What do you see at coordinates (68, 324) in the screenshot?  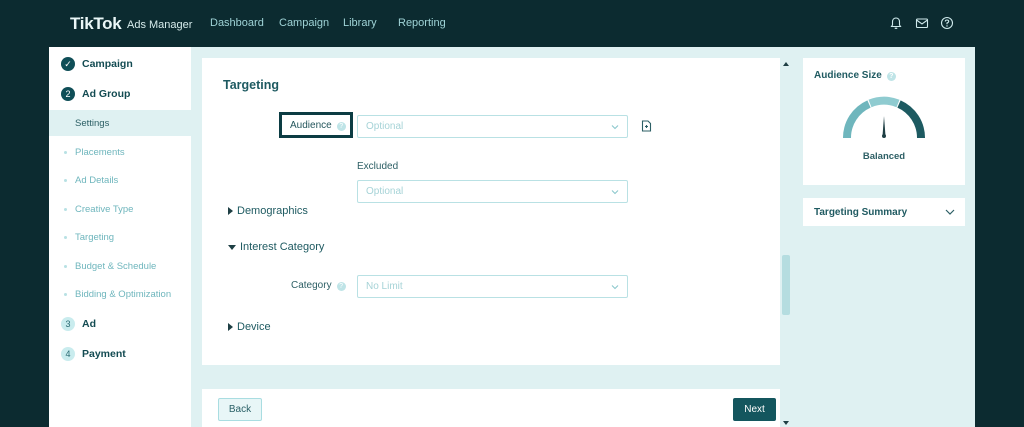 I see `step-badge: 3` at bounding box center [68, 324].